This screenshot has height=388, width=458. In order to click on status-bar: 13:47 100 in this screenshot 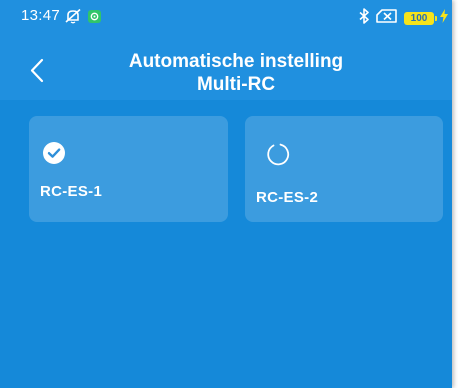, I will do `click(226, 15)`.